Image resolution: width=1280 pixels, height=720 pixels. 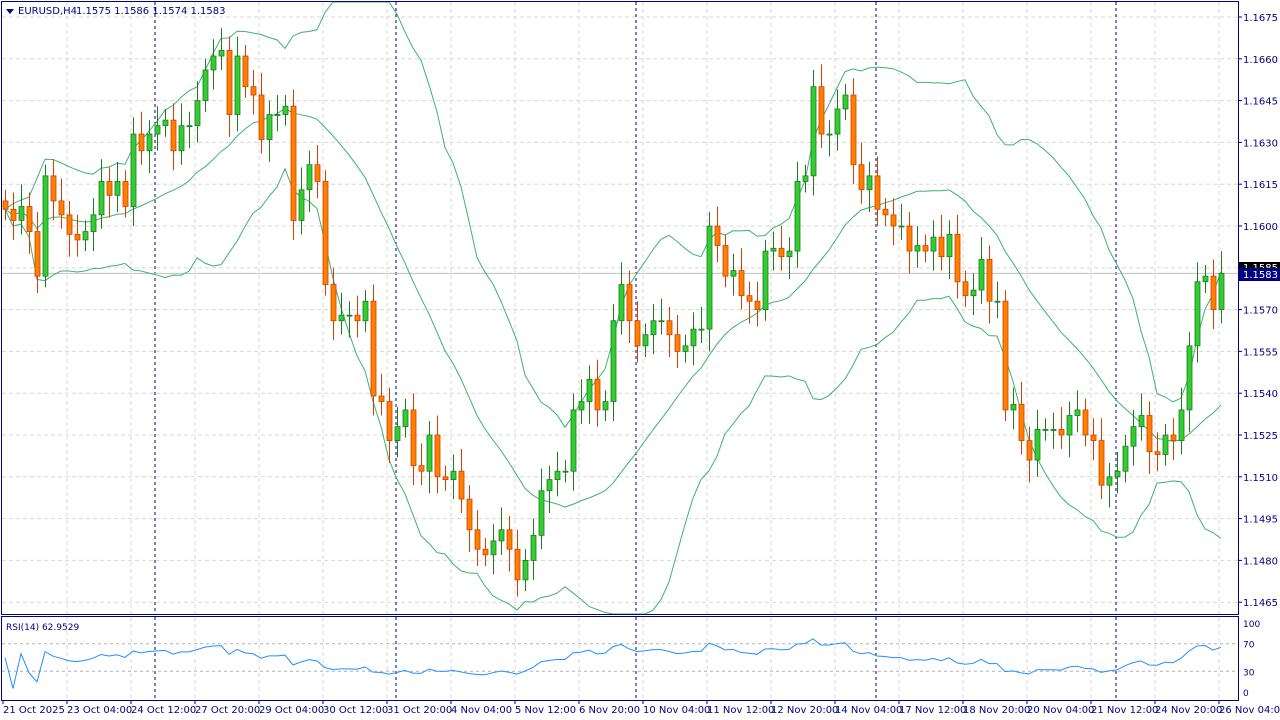 What do you see at coordinates (1249, 710) in the screenshot?
I see `time-label: 26 Nov 04:00` at bounding box center [1249, 710].